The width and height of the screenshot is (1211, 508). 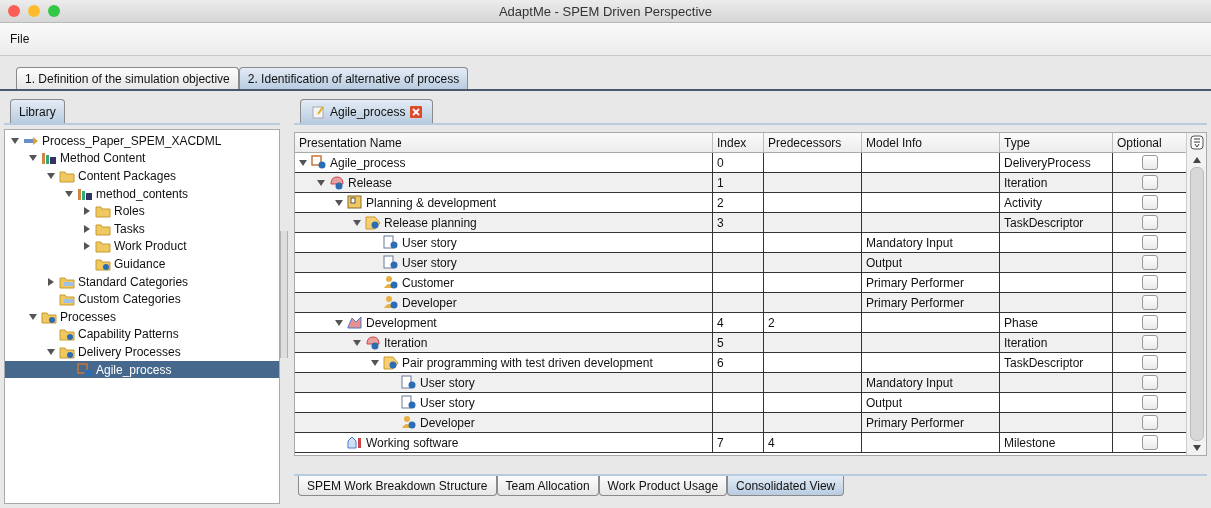 What do you see at coordinates (142, 246) in the screenshot?
I see `tree-item: Work Product` at bounding box center [142, 246].